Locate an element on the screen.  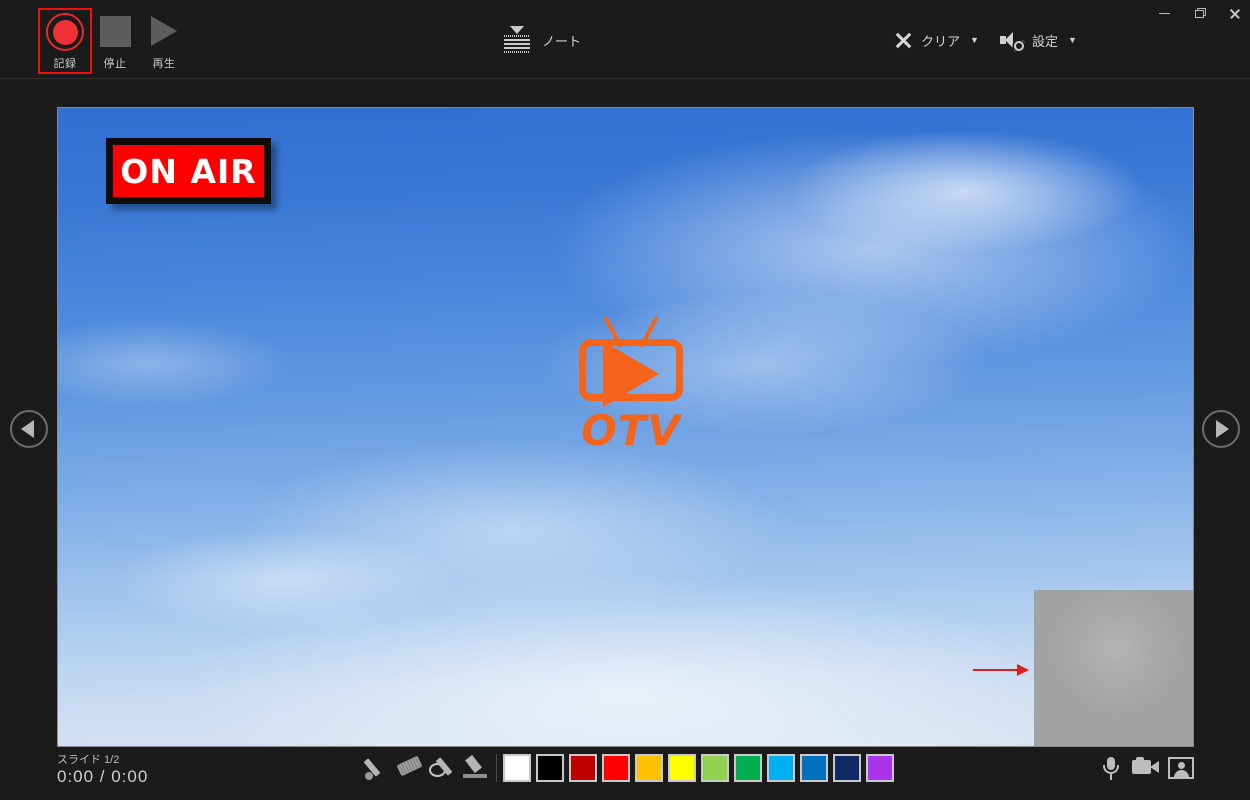
close-icon is located at coordinates (1234, 13).